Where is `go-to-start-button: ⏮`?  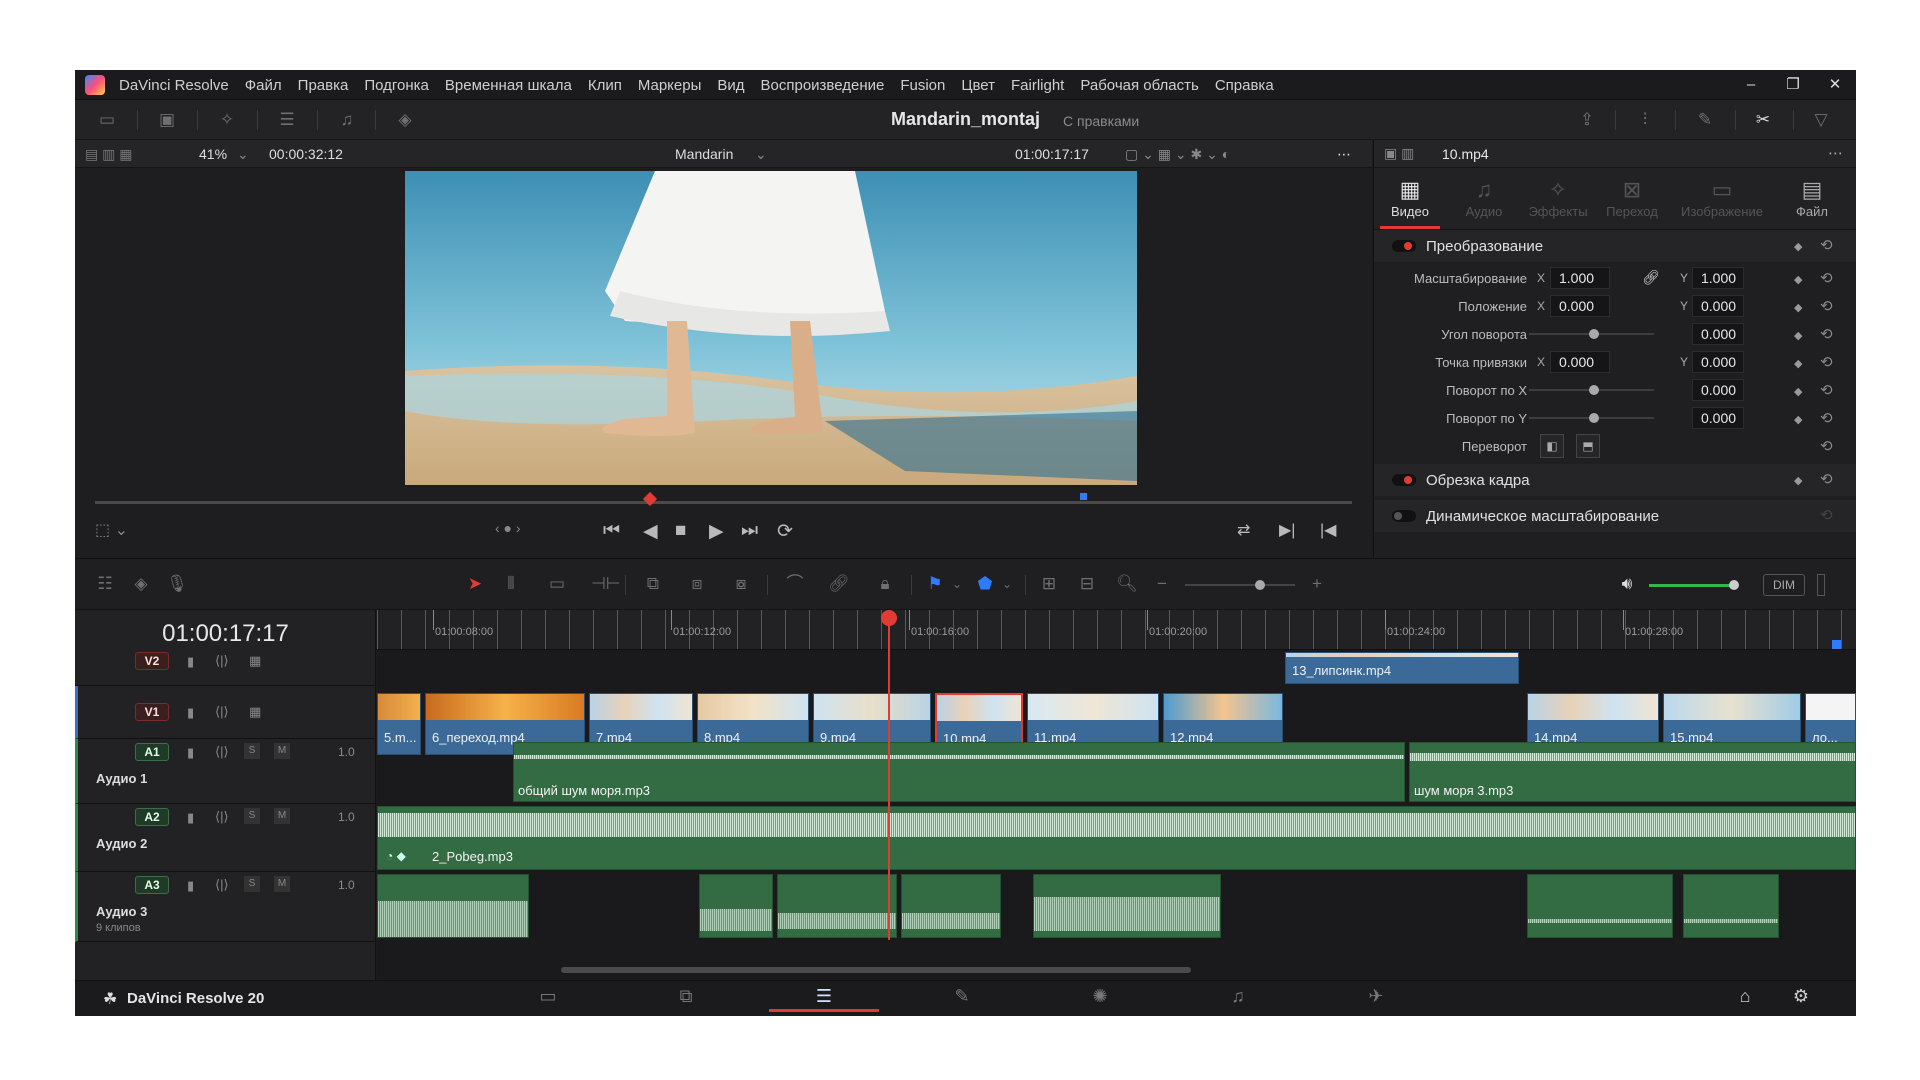
go-to-start-button: ⏮ is located at coordinates (611, 531).